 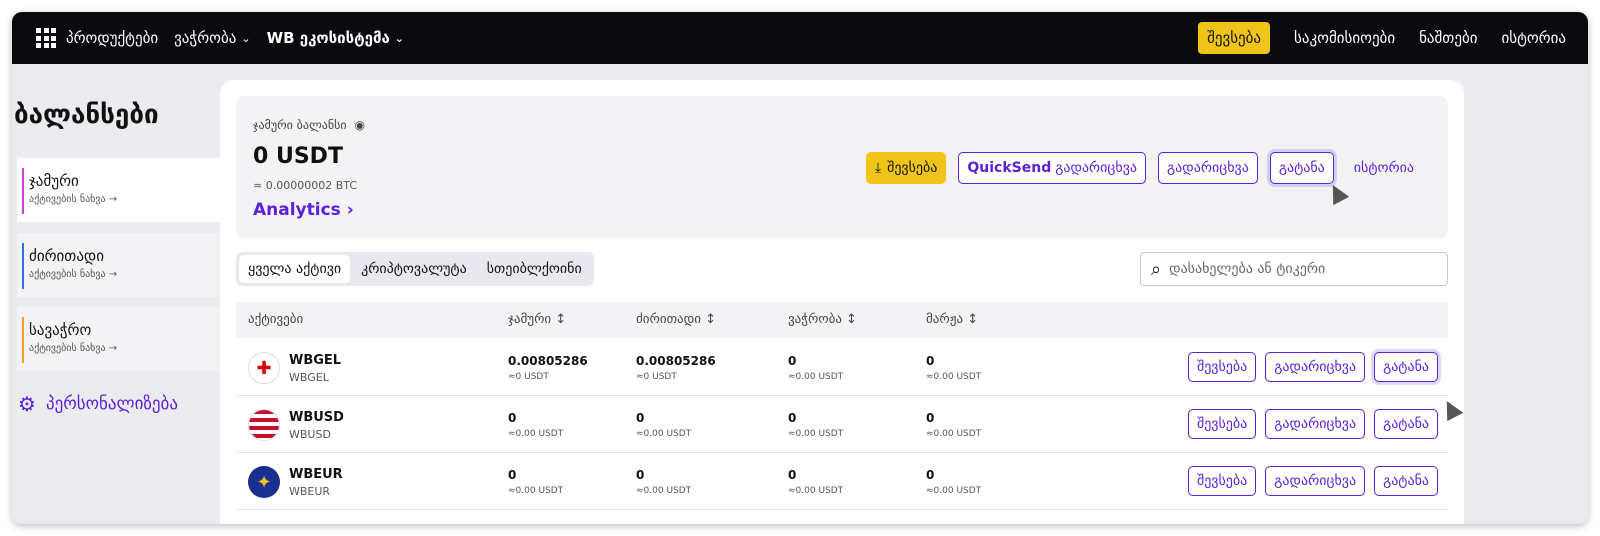 I want to click on tab-crypto: კრიპტოვალუტა, so click(x=414, y=269).